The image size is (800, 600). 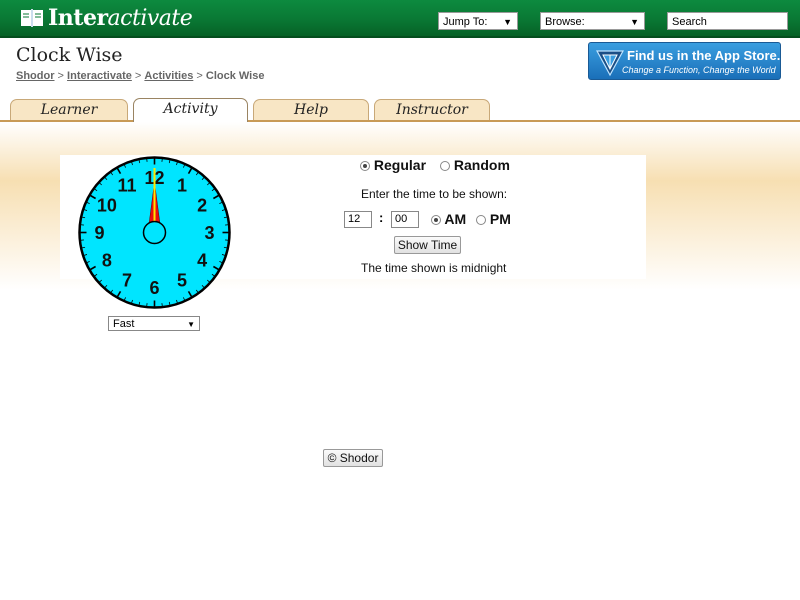 I want to click on tab-divider, so click(x=400, y=121).